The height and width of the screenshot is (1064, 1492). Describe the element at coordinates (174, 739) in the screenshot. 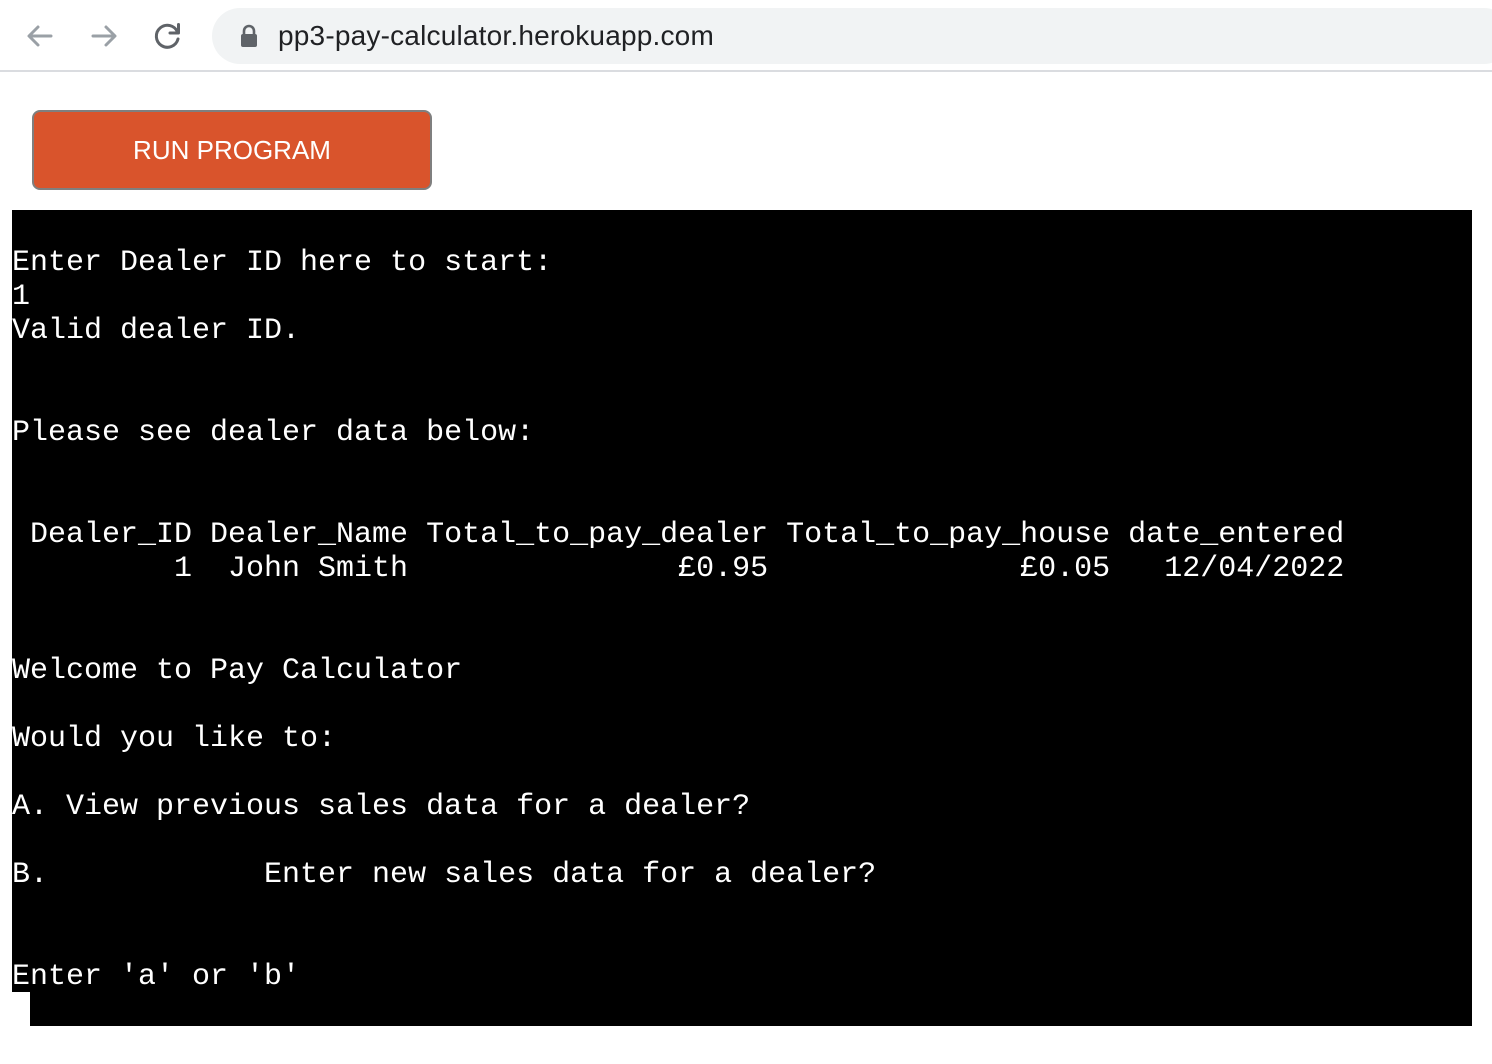

I see `terminal-line: Would you like to:` at that location.